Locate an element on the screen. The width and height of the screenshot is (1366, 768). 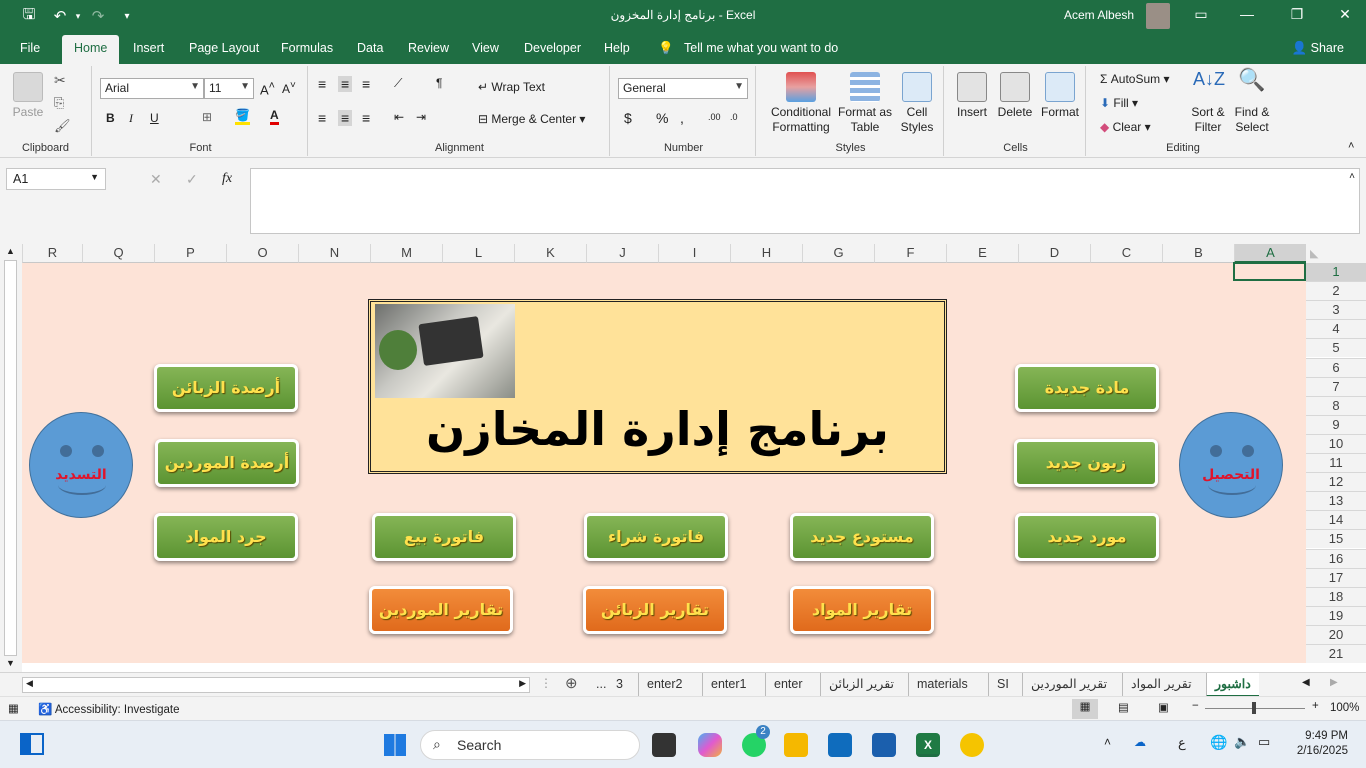
row-header-2: 2 is located at coordinates (1336, 291).